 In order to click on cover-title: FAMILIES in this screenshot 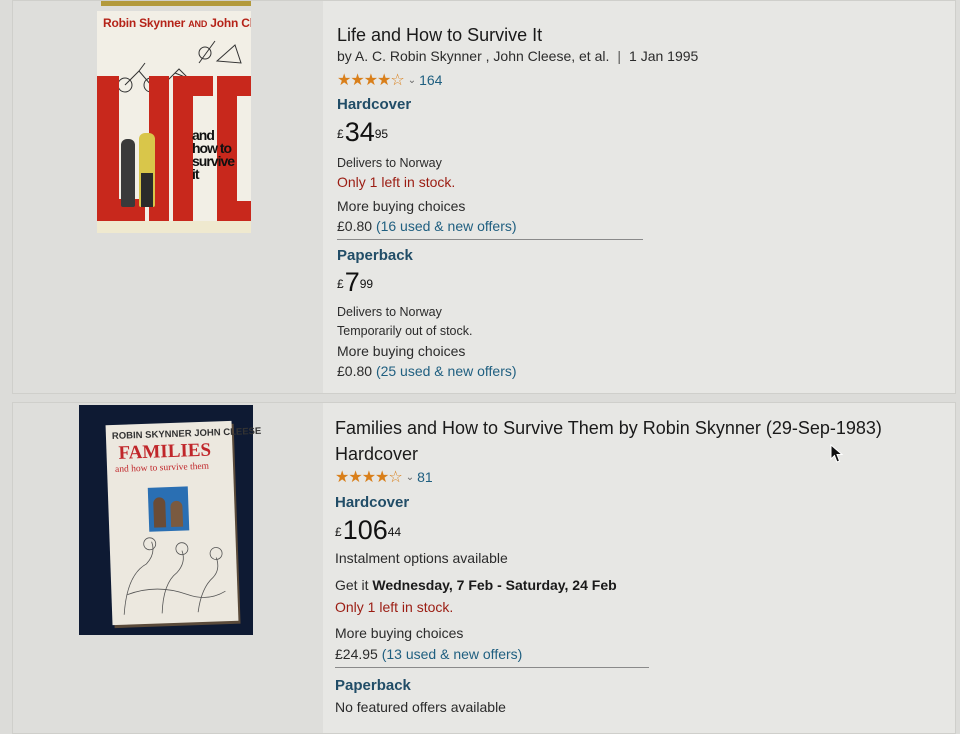, I will do `click(165, 451)`.